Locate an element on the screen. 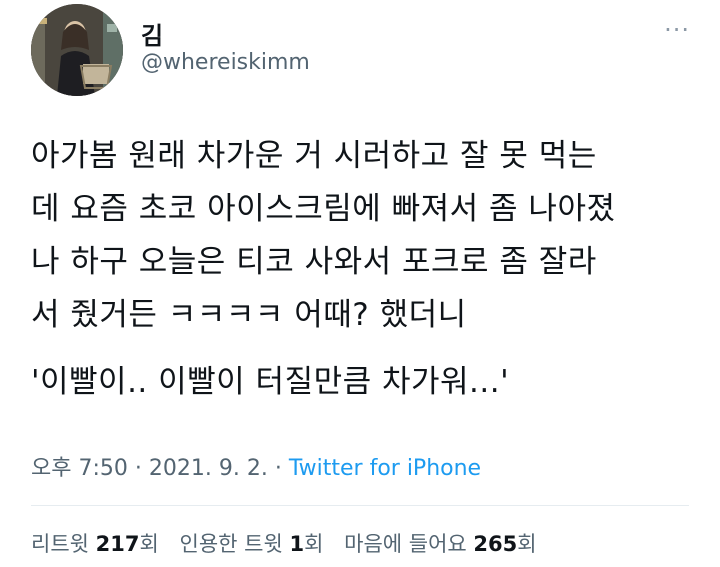 Image resolution: width=720 pixels, height=567 pixels. divider is located at coordinates (360, 505).